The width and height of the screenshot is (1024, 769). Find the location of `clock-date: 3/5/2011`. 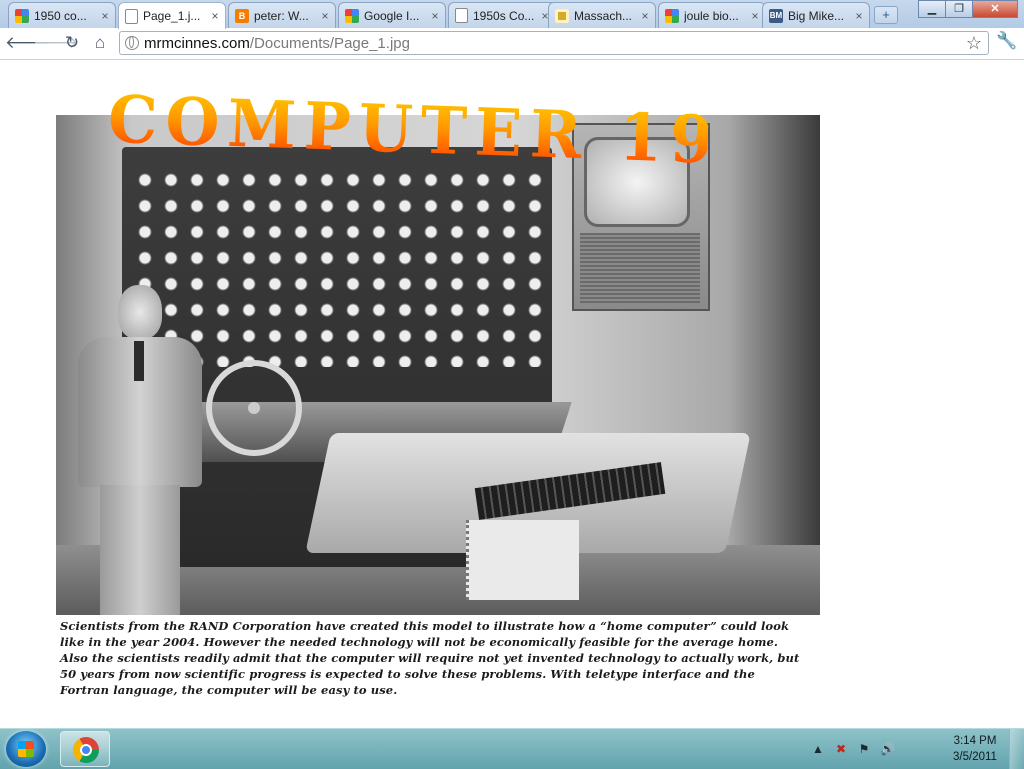

clock-date: 3/5/2011 is located at coordinates (975, 757).